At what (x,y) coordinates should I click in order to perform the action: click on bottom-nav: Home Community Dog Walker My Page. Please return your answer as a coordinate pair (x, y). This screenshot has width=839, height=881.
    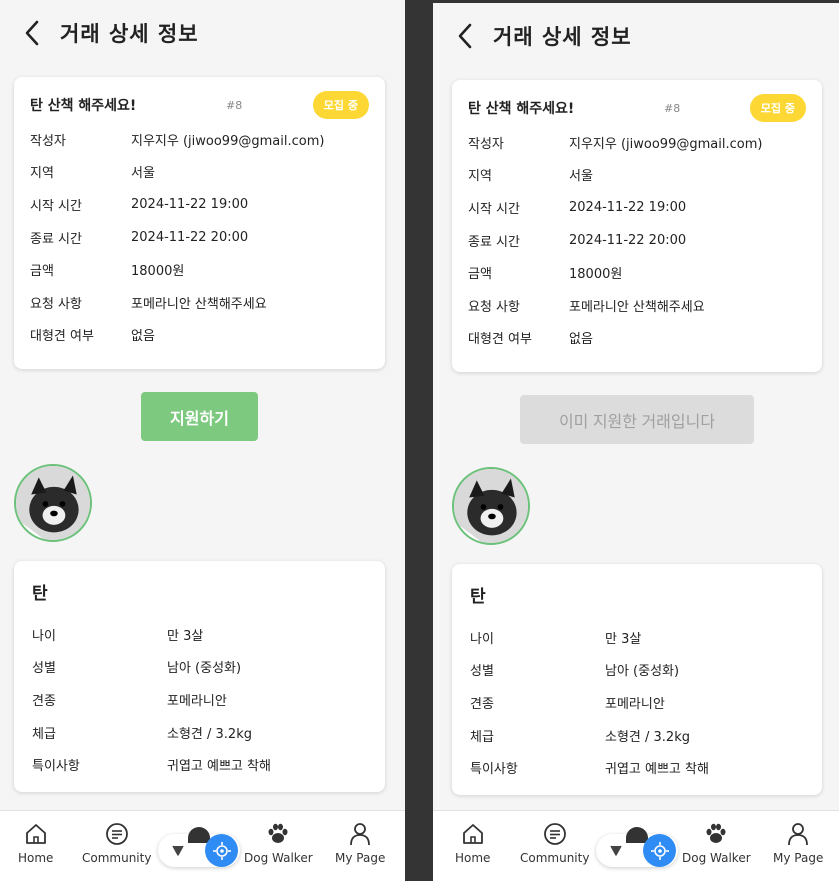
    Looking at the image, I should click on (636, 845).